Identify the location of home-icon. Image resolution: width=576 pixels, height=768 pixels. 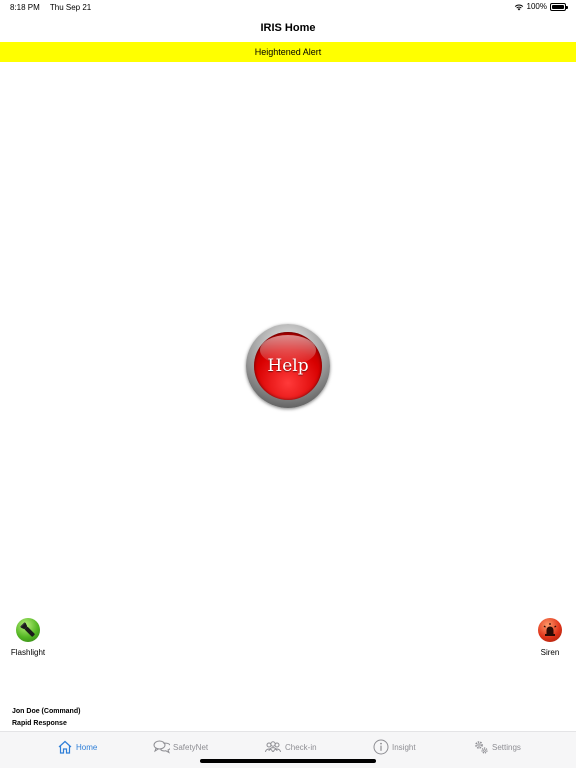
(65, 747).